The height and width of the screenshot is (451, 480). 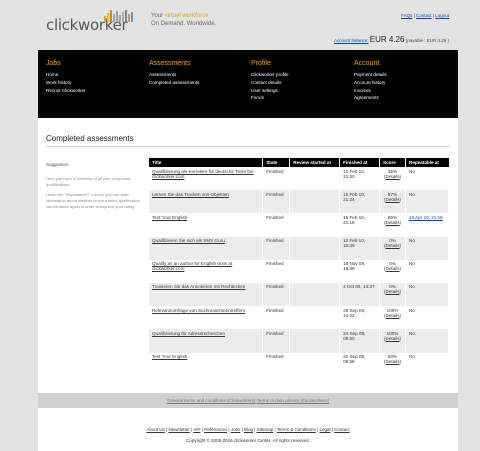 I want to click on faqs-link: FAQs, so click(x=406, y=15).